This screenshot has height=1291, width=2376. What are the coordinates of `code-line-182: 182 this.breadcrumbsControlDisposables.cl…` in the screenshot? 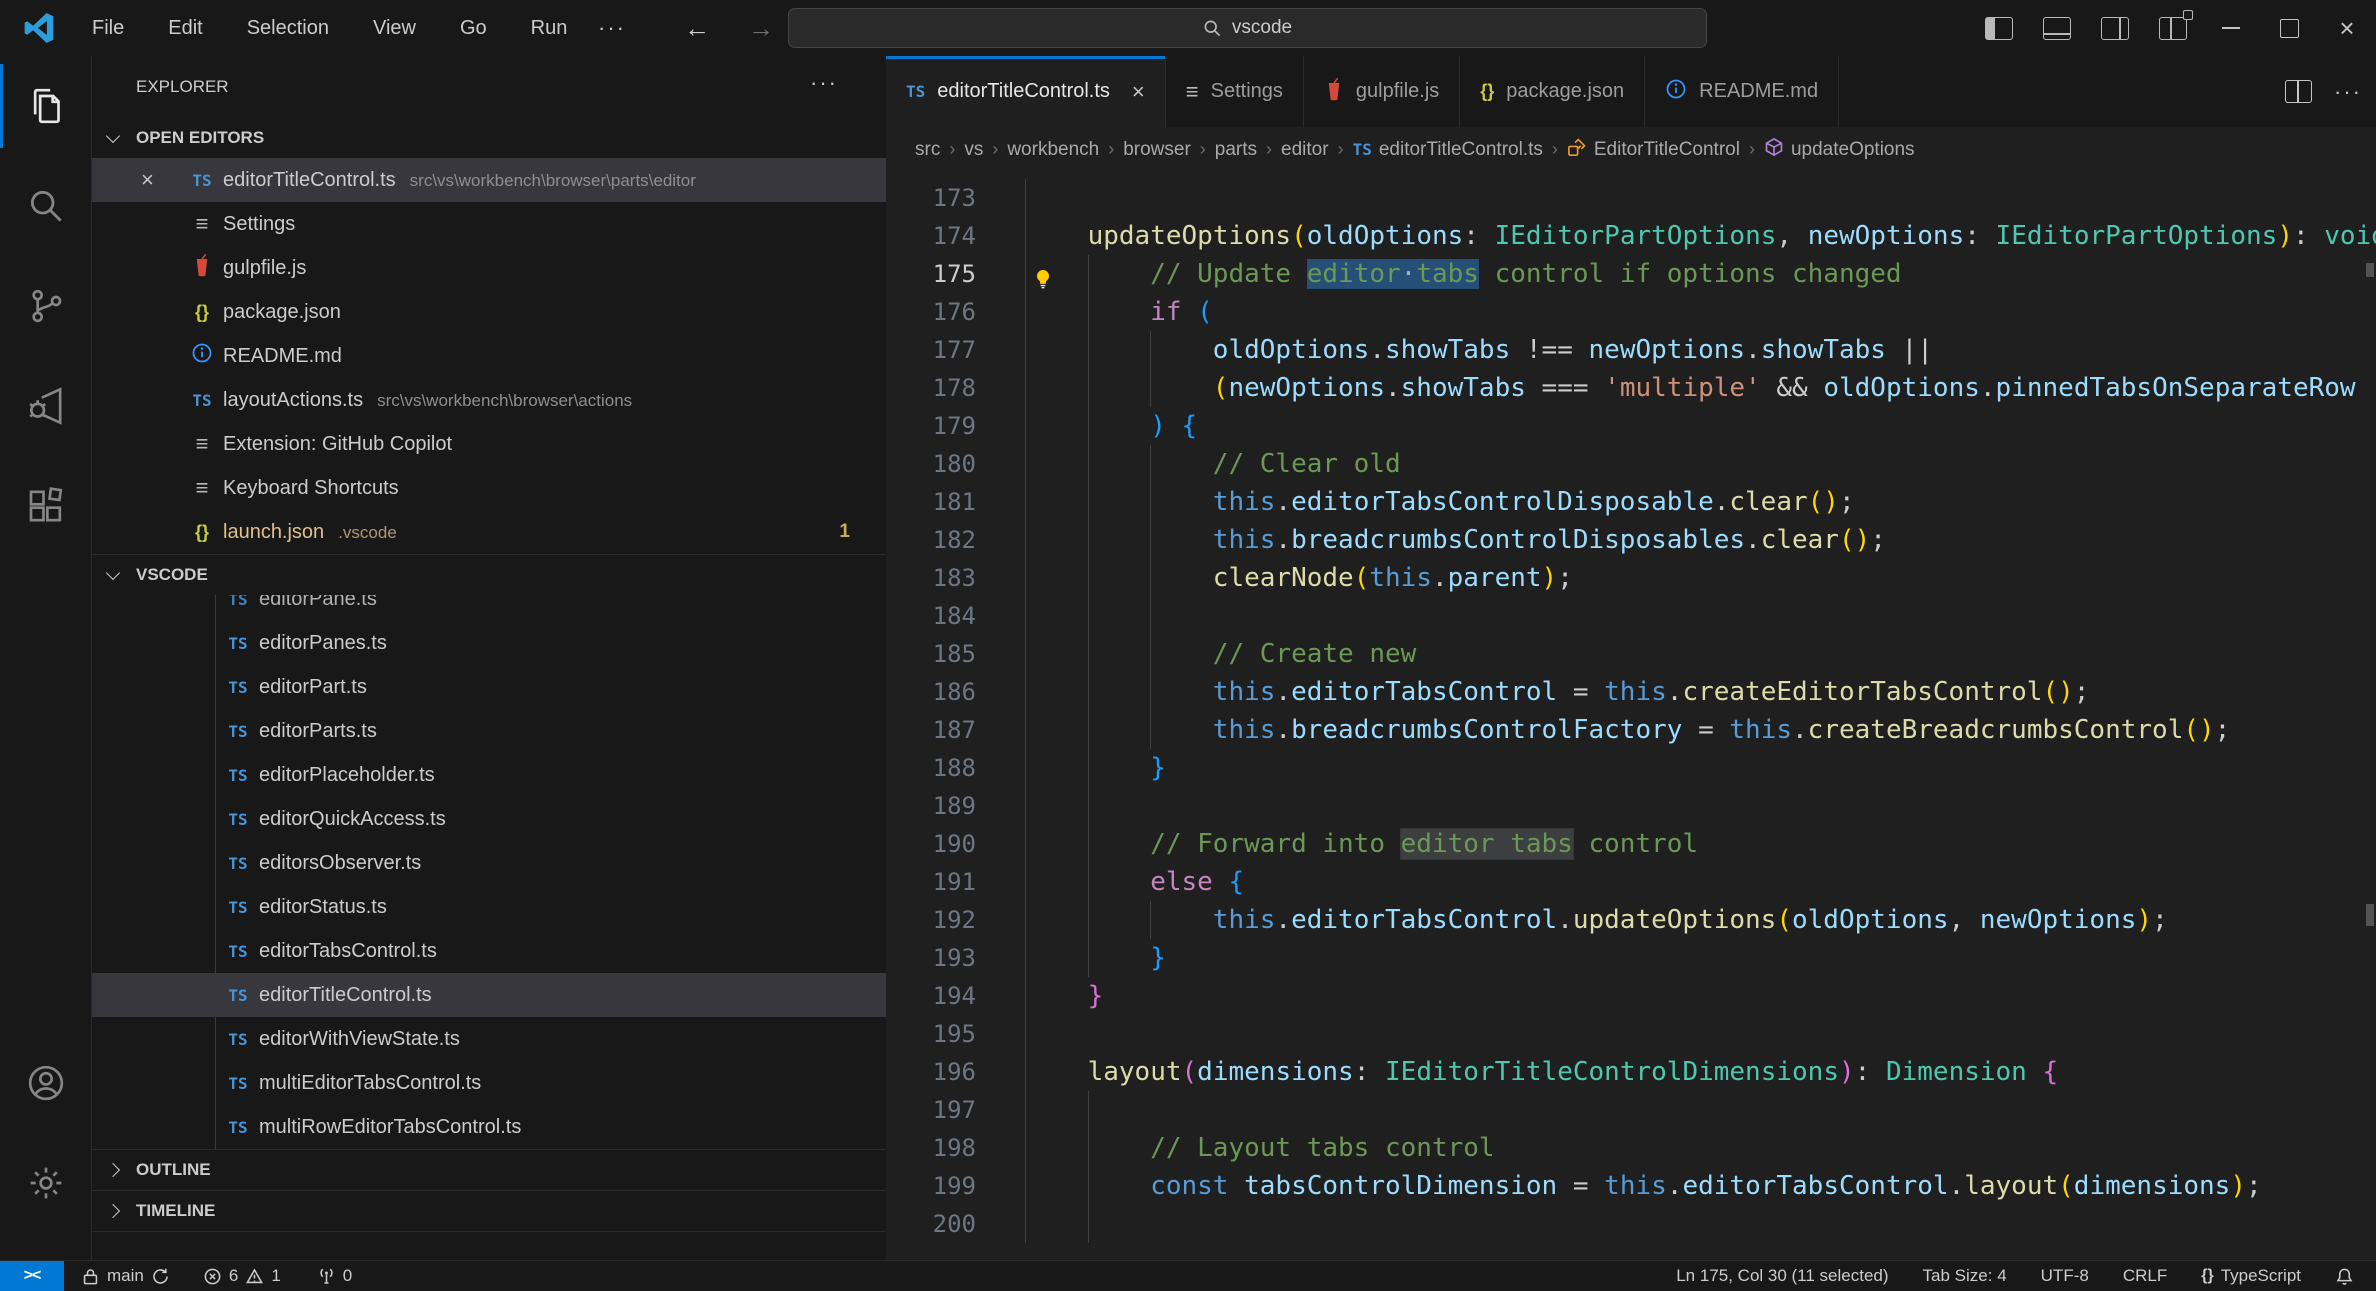 It's located at (1631, 540).